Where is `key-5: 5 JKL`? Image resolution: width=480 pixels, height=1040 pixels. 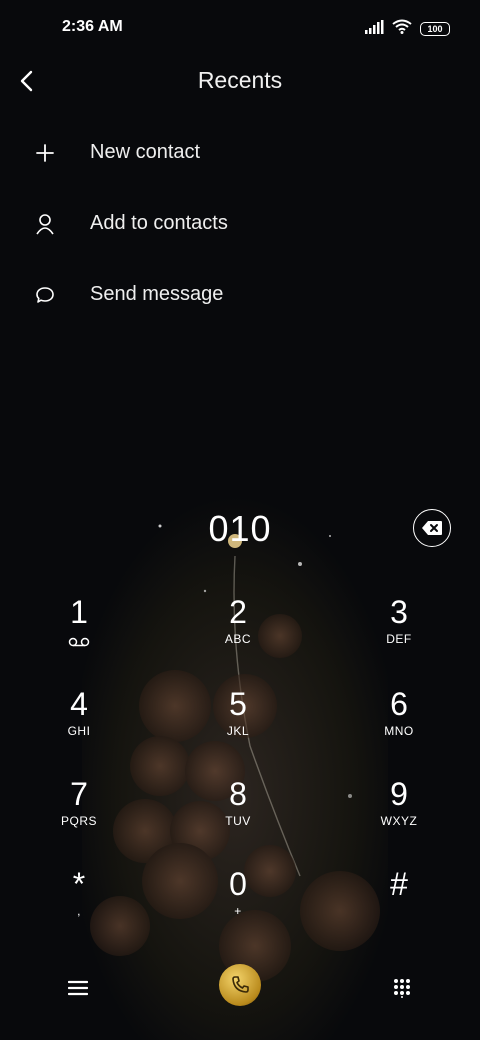
key-5: 5 JKL is located at coordinates (238, 722).